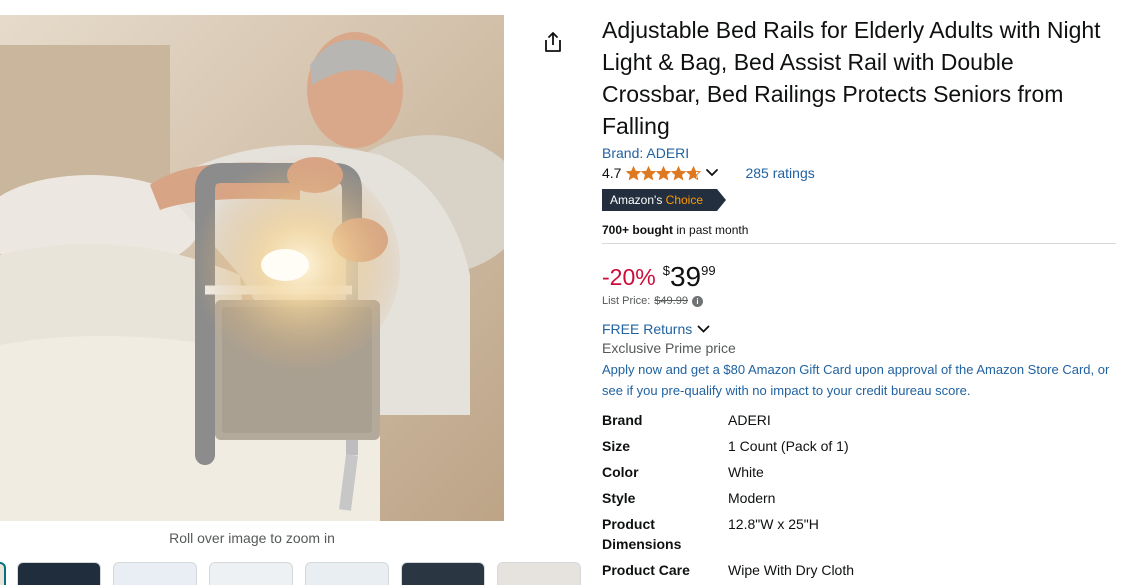  Describe the element at coordinates (749, 420) in the screenshot. I see `spec-value: ADERI` at that location.